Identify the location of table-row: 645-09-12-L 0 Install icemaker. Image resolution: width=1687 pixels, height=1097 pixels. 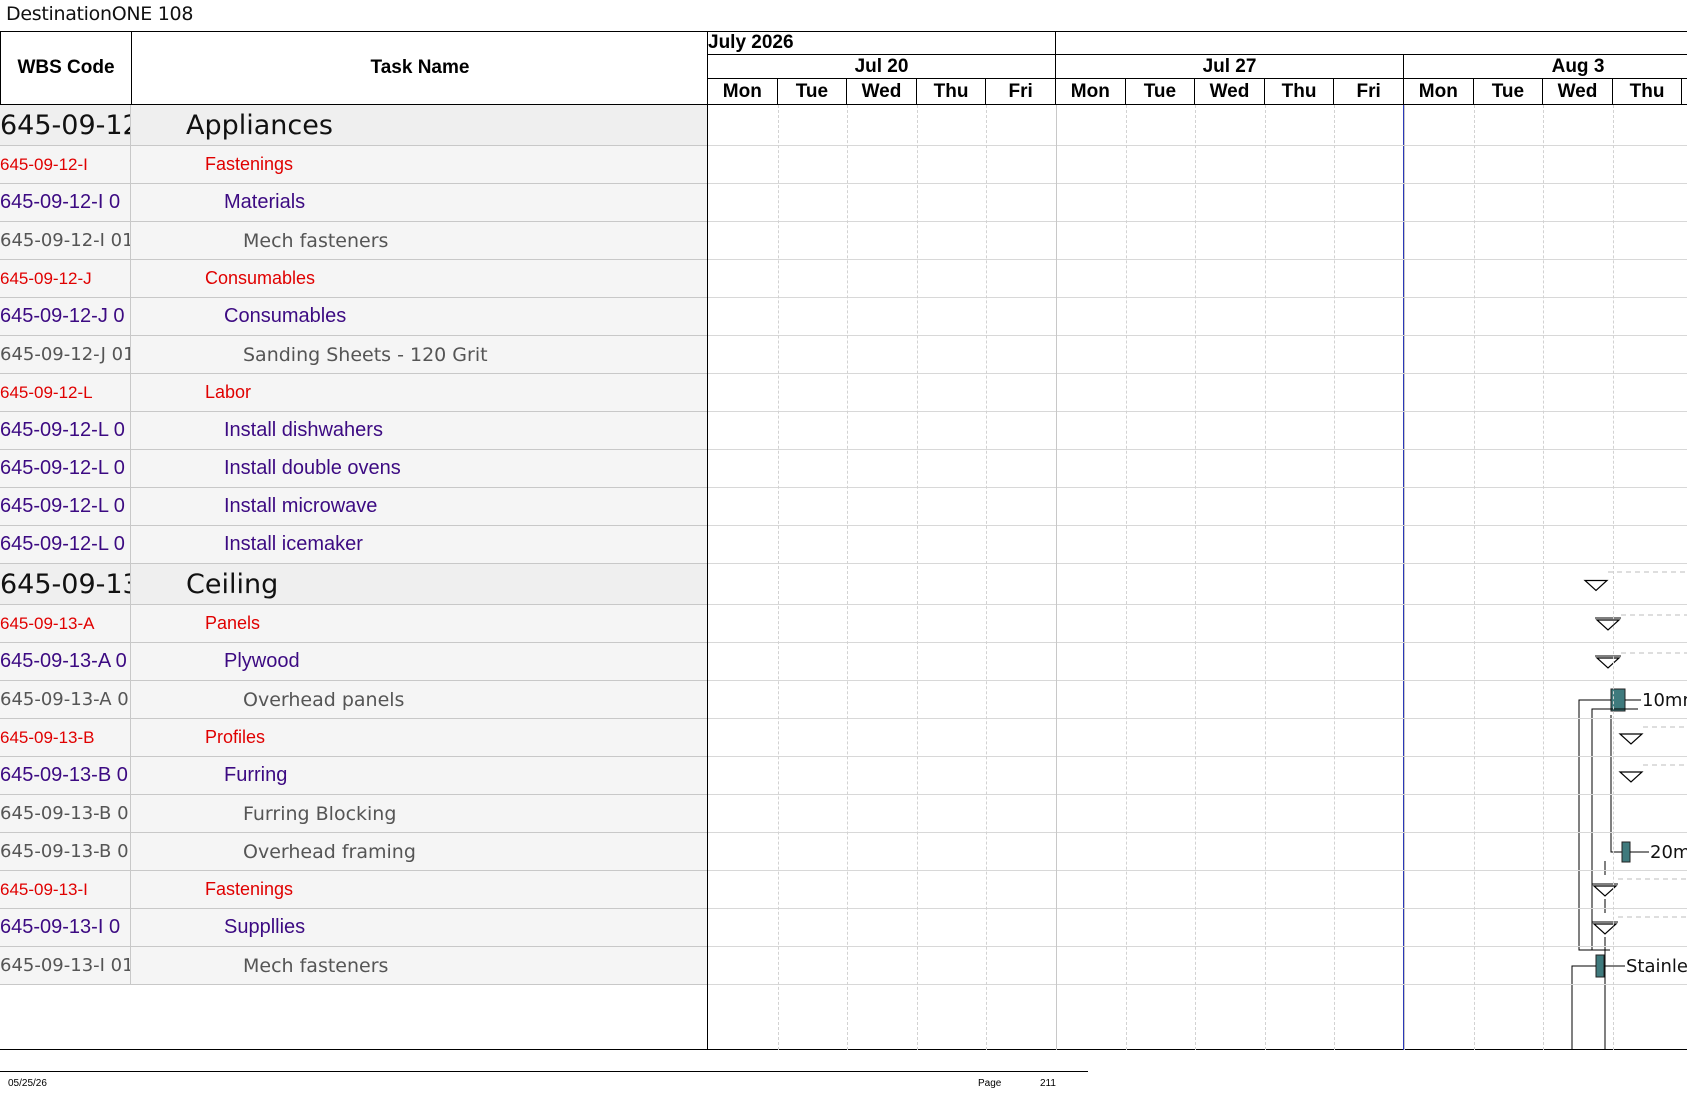
(353, 545).